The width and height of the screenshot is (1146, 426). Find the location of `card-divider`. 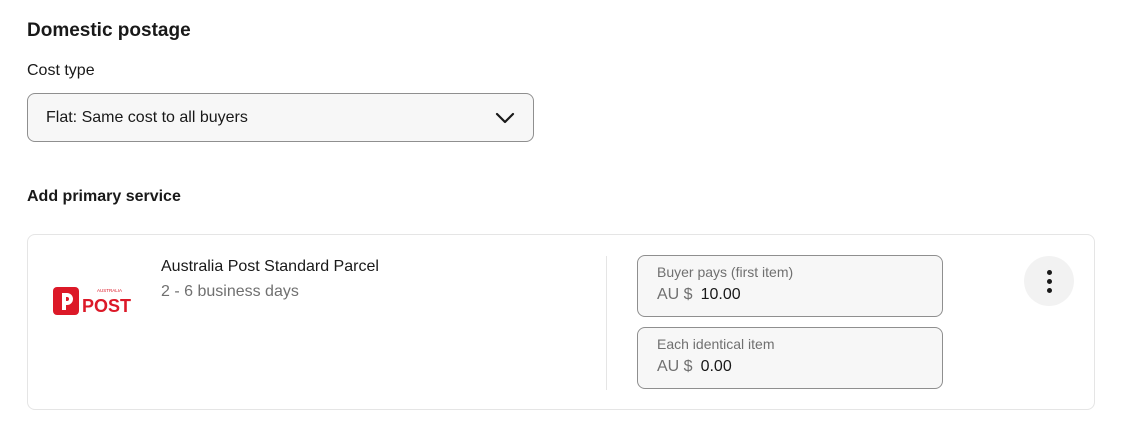

card-divider is located at coordinates (606, 323).